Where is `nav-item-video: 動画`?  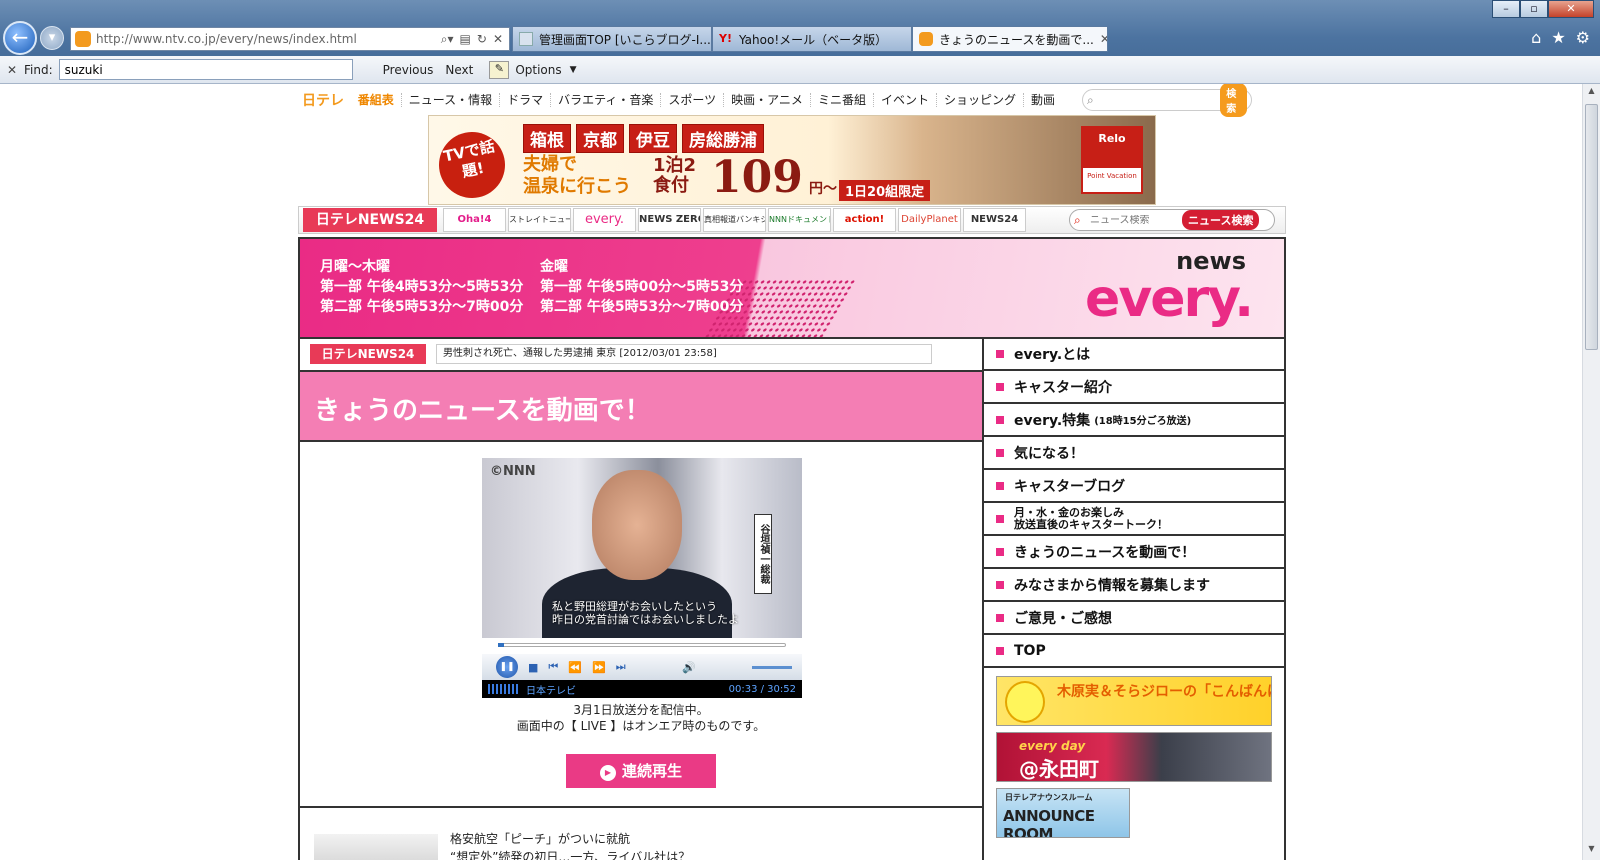 nav-item-video: 動画 is located at coordinates (1043, 100).